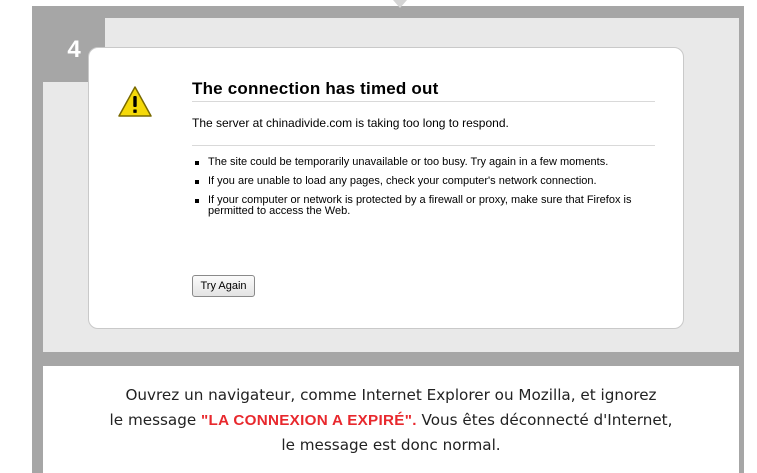 This screenshot has width=757, height=473. Describe the element at coordinates (155, 420) in the screenshot. I see `caption-text: le message` at that location.